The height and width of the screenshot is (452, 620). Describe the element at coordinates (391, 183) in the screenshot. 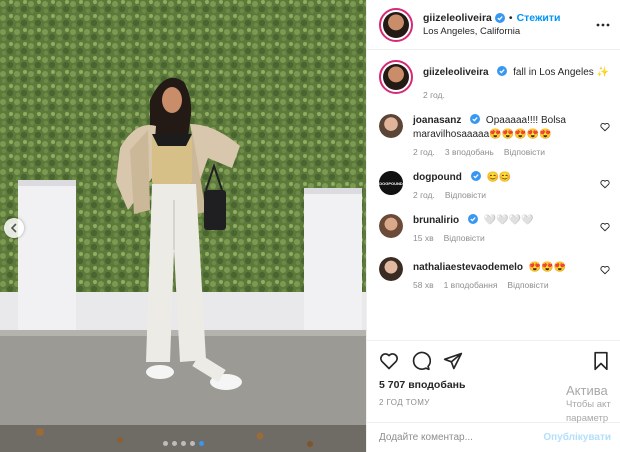

I see `commenter-avatar: DOGPOUND` at that location.